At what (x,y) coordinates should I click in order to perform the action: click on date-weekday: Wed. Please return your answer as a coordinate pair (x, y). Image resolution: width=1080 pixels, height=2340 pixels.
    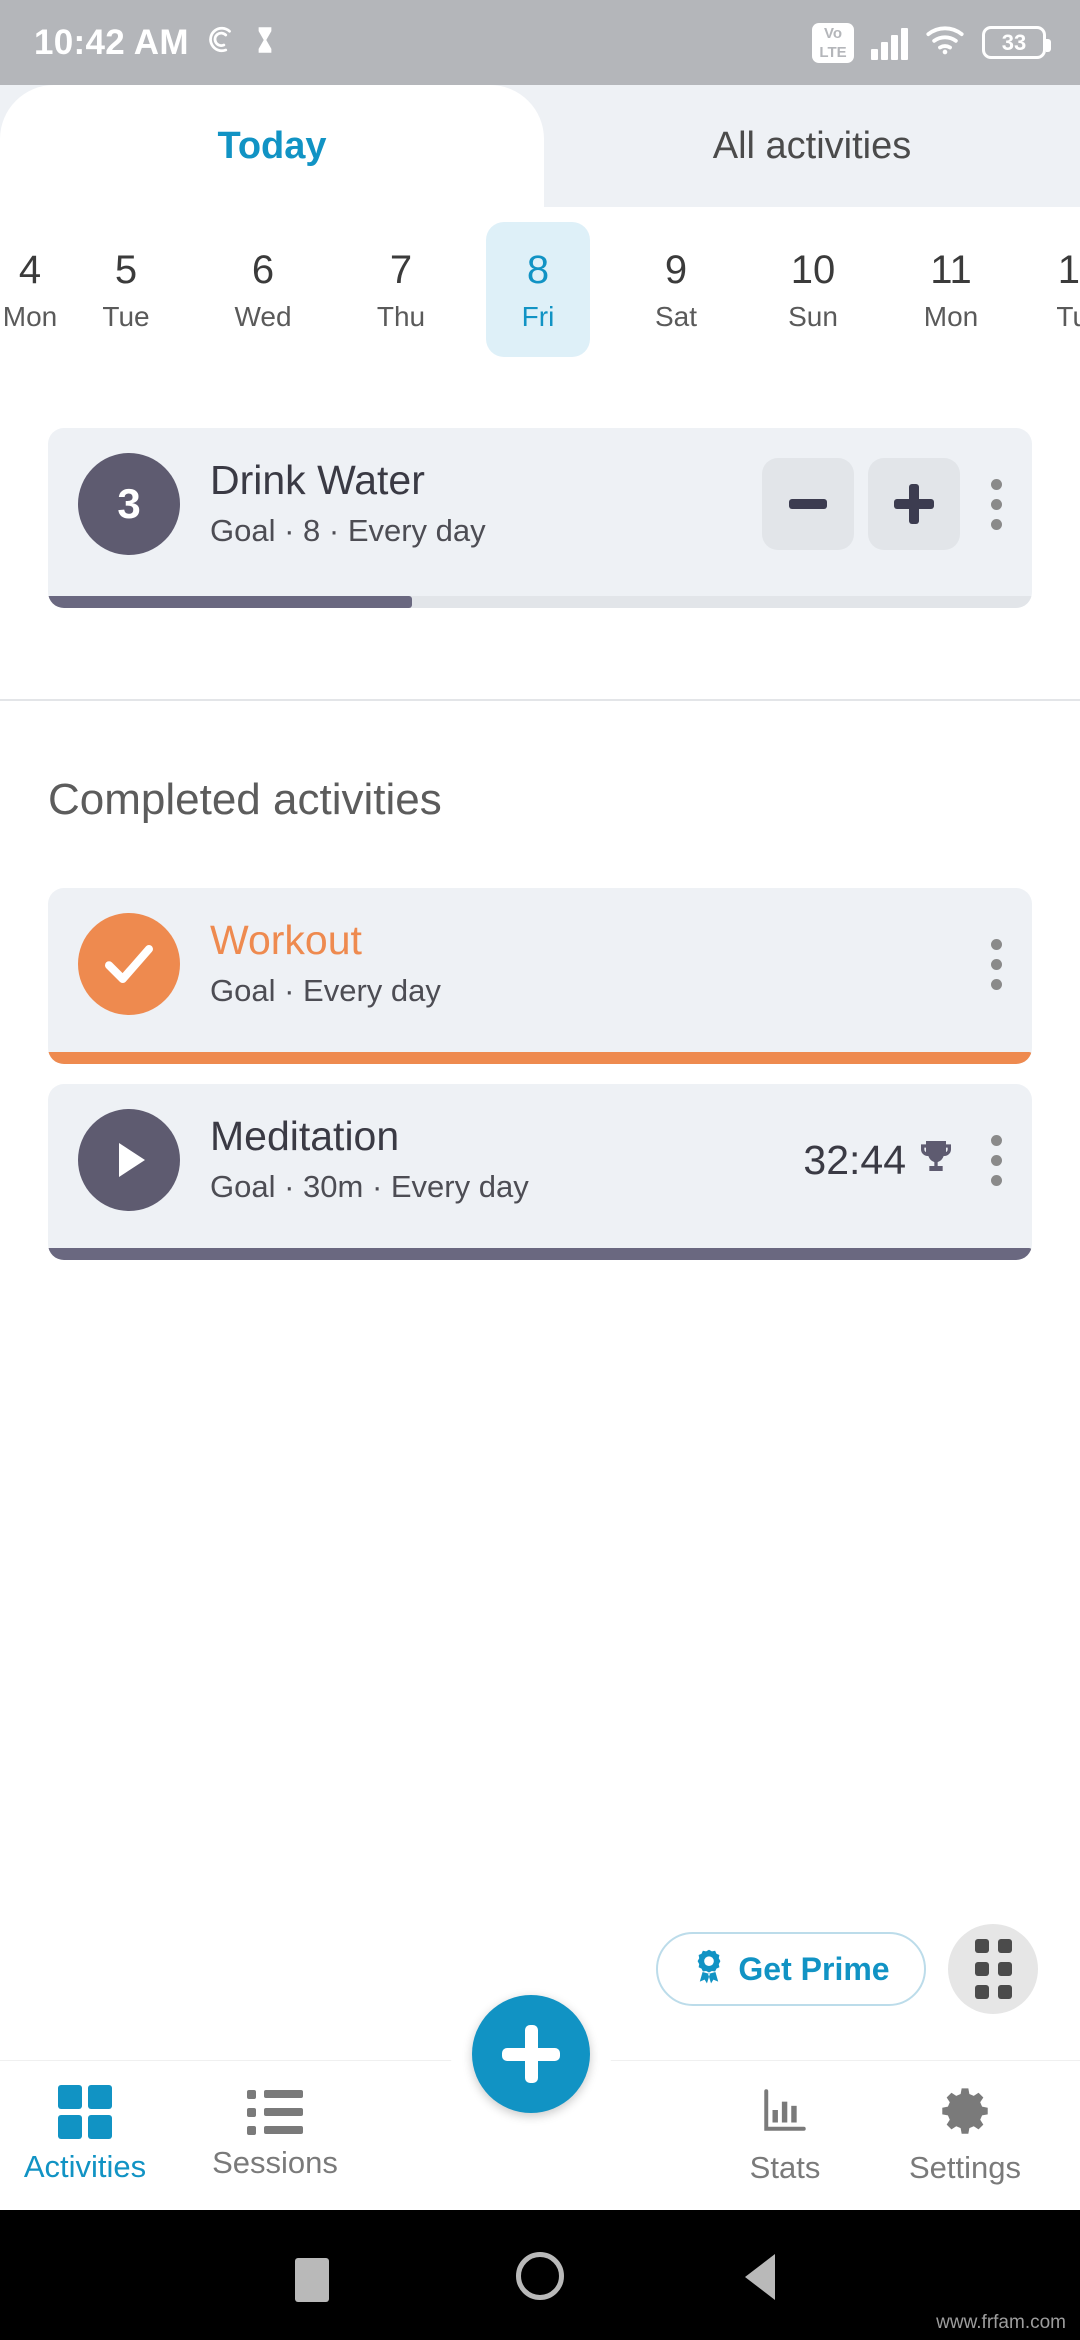
    Looking at the image, I should click on (263, 316).